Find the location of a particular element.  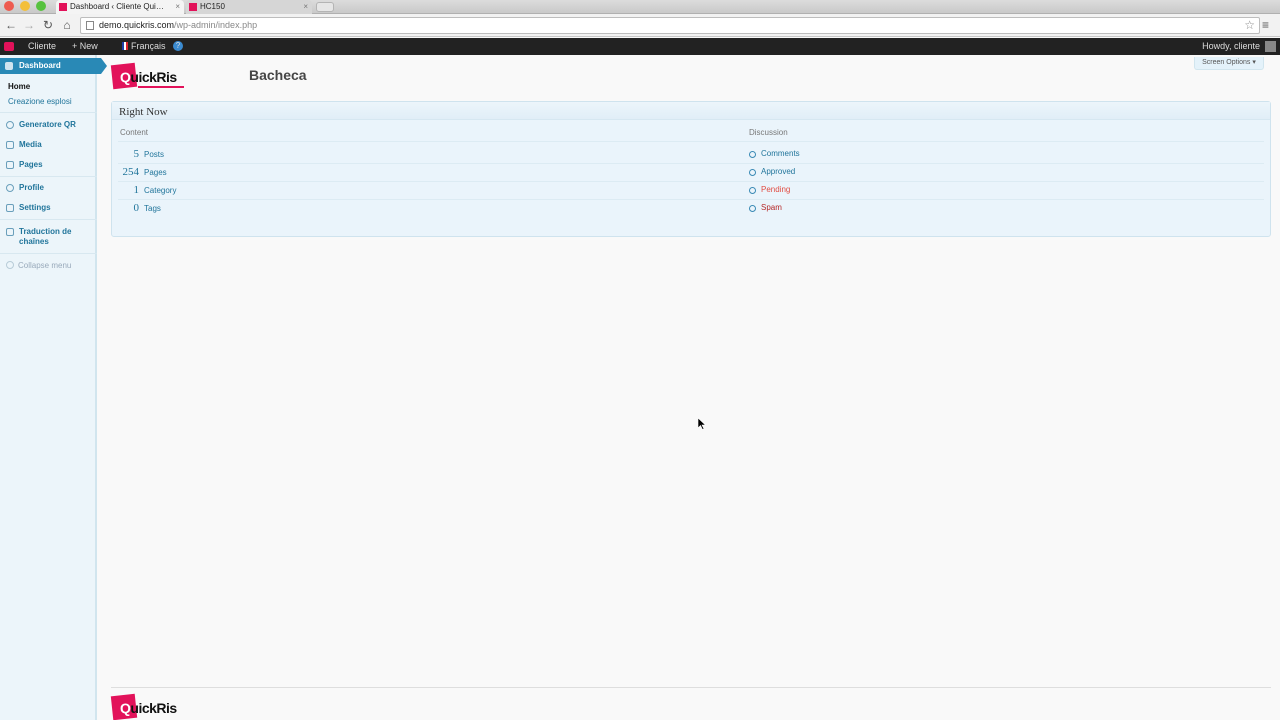

menu-item-generatore-qr: Generatore QR is located at coordinates (48, 125).